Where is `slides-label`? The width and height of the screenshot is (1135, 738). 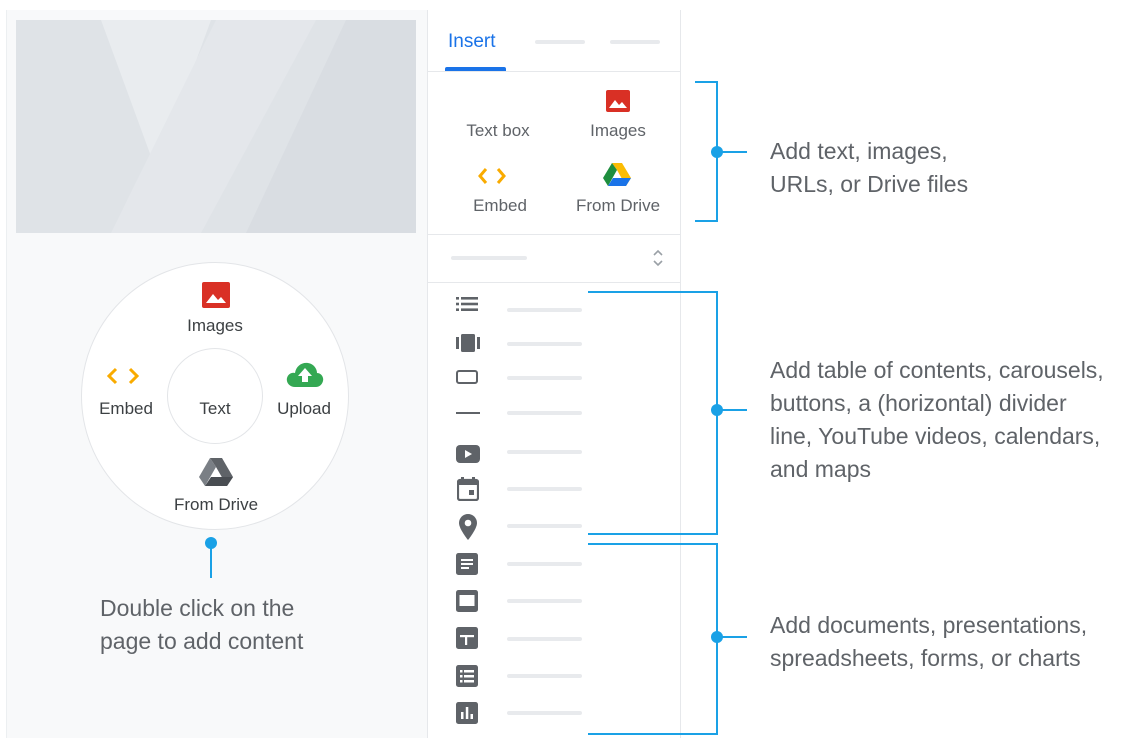
slides-label is located at coordinates (544, 601).